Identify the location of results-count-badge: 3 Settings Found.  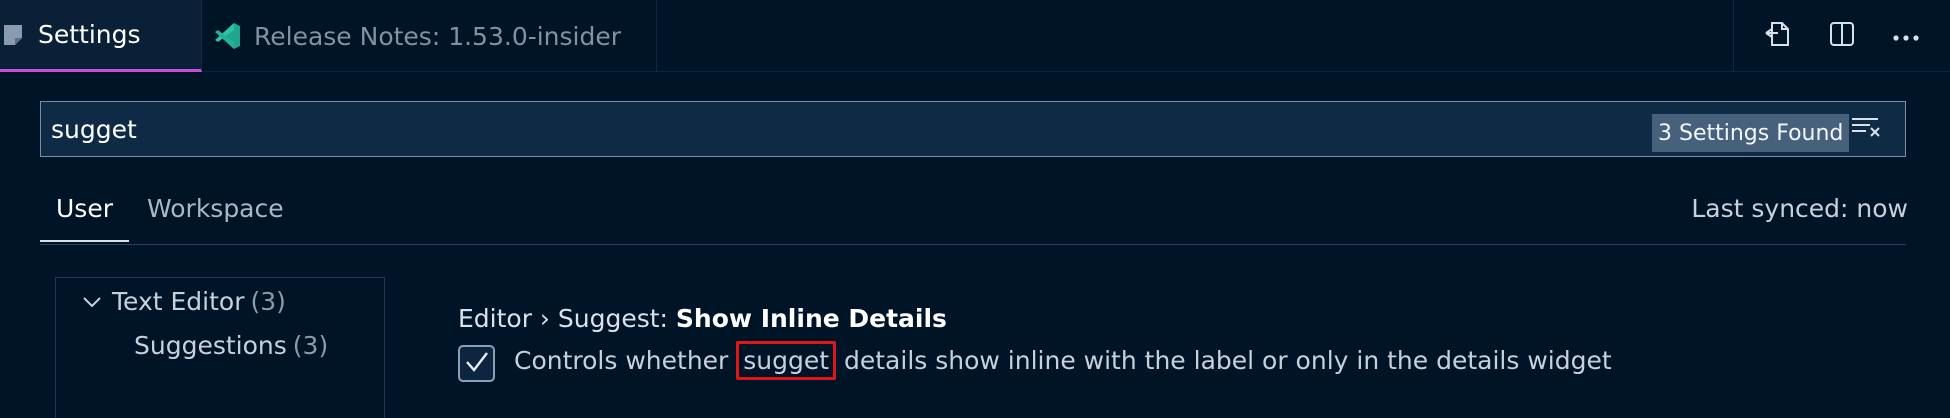
(1751, 133).